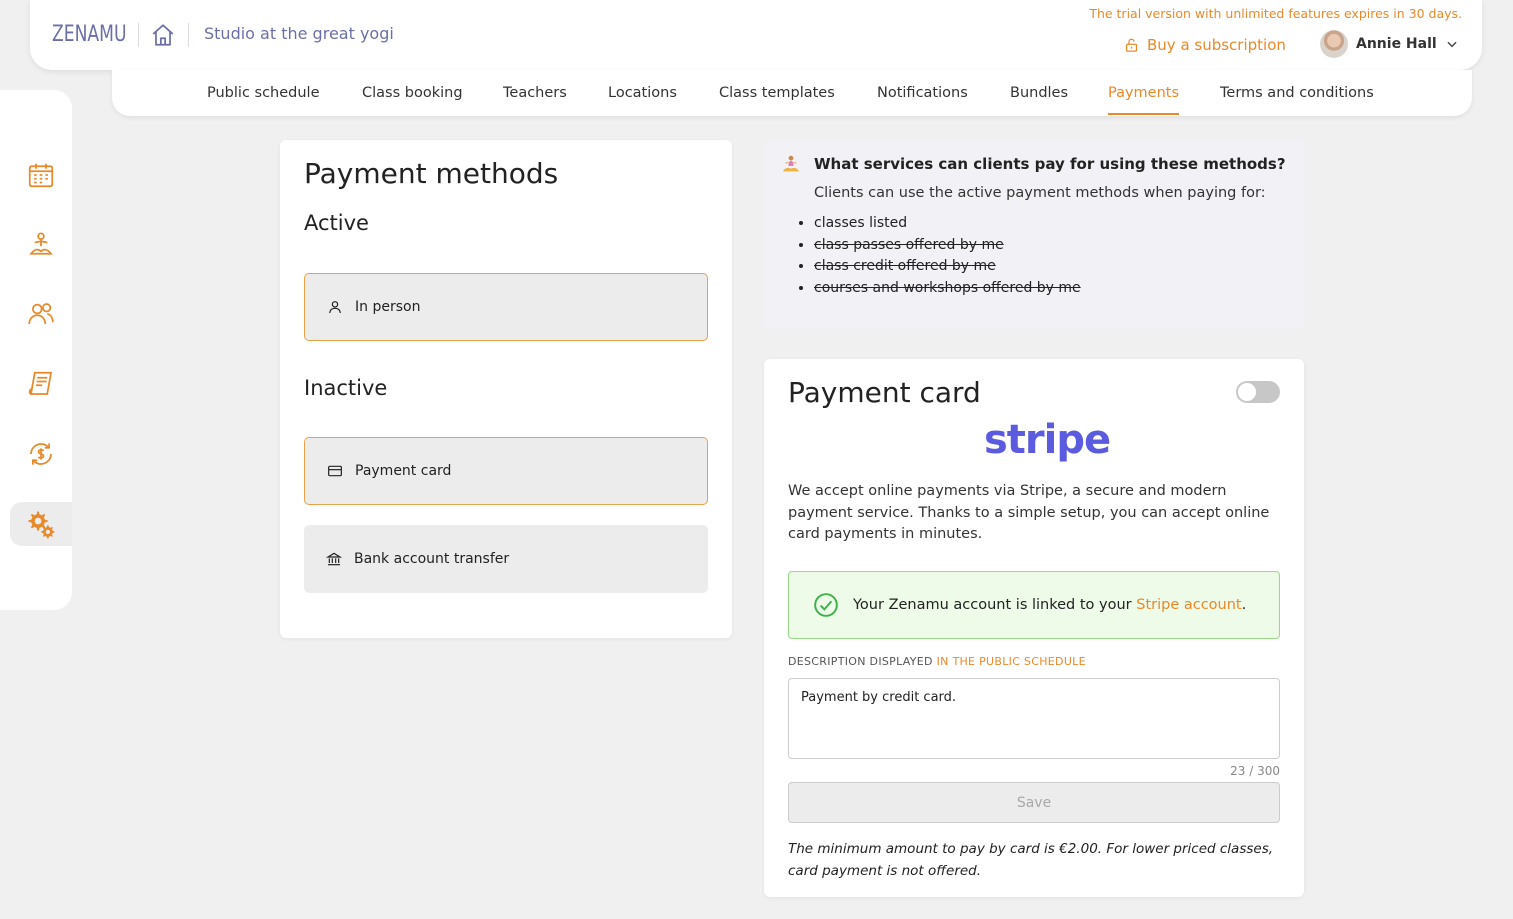 This screenshot has height=919, width=1513. I want to click on method-label: In person, so click(388, 307).